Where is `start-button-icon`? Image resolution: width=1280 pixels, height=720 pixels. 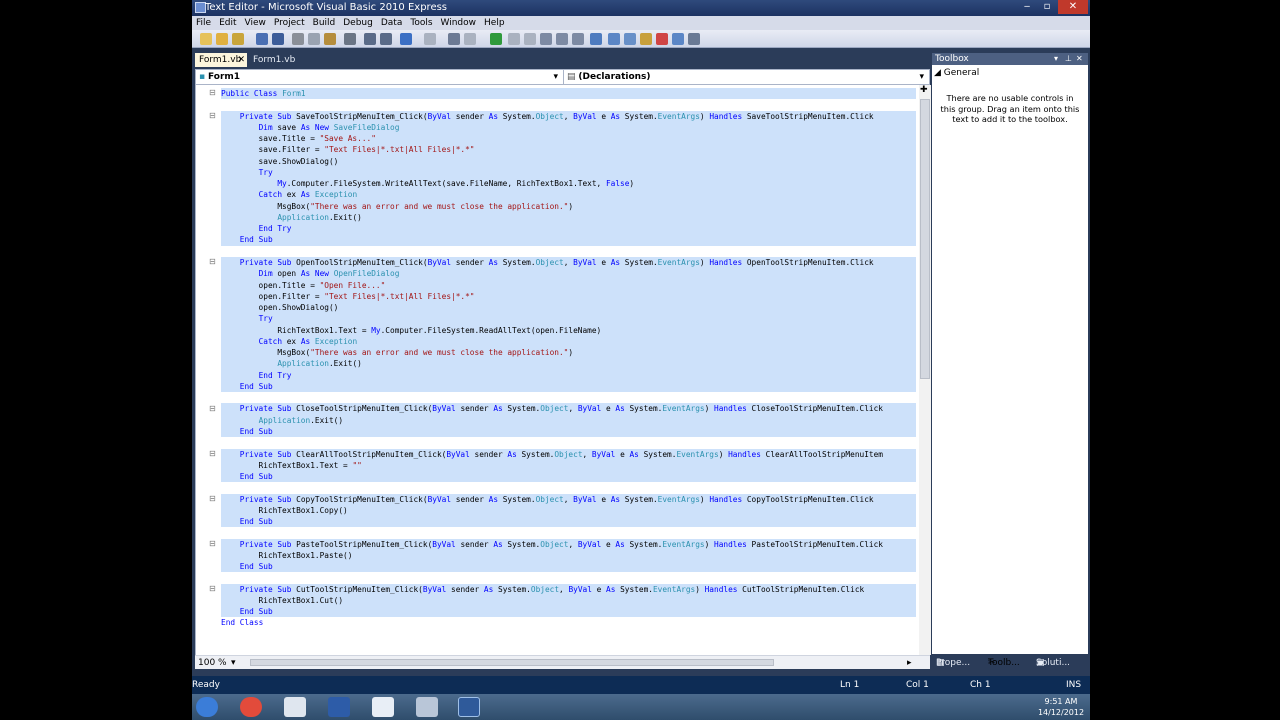
start-button-icon is located at coordinates (207, 707).